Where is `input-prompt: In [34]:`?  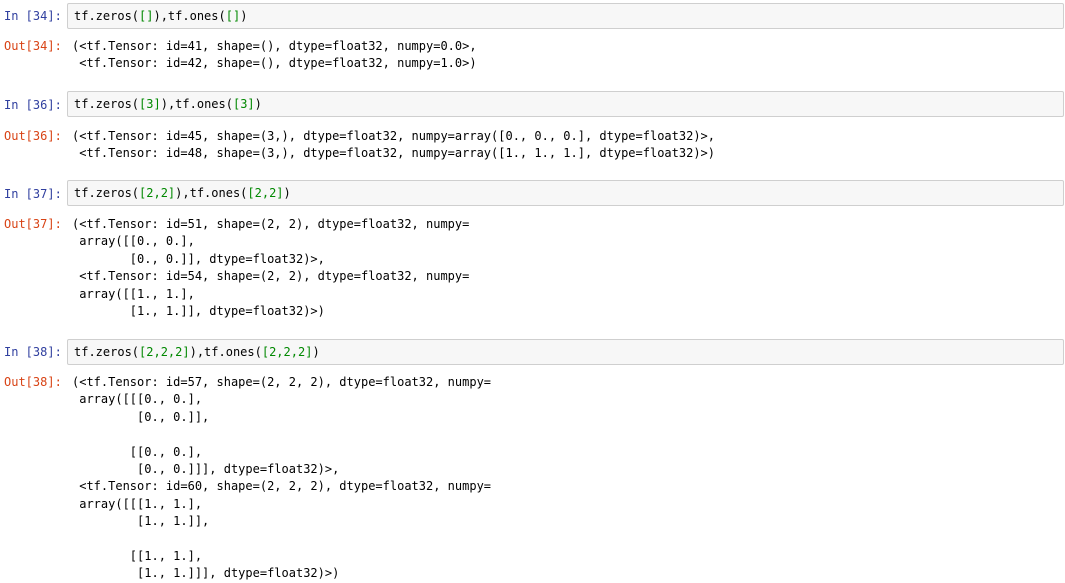
input-prompt: In [34]: is located at coordinates (33, 16).